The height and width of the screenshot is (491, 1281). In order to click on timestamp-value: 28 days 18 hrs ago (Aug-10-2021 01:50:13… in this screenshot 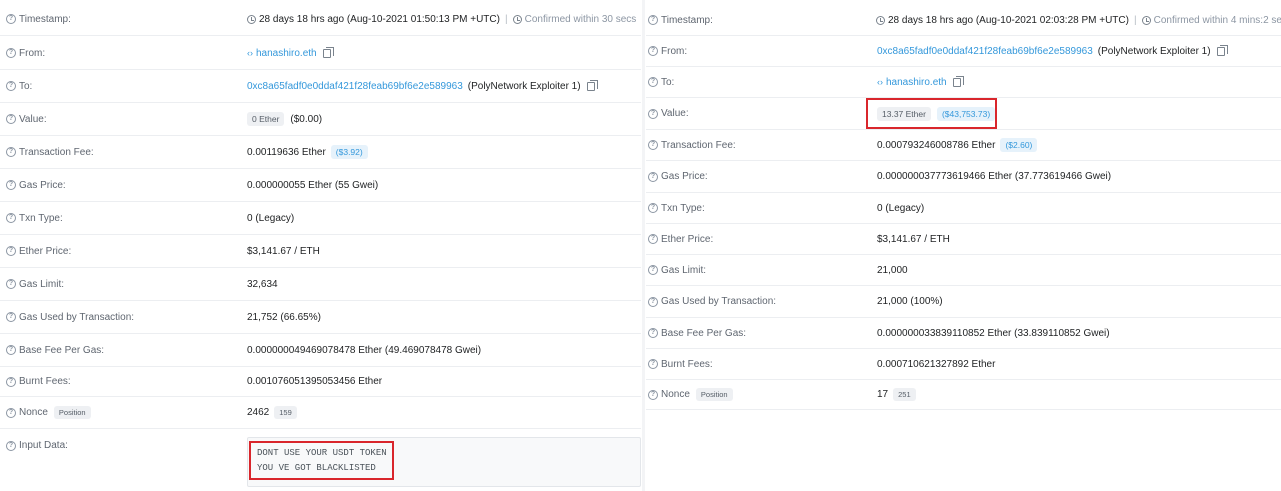, I will do `click(379, 19)`.